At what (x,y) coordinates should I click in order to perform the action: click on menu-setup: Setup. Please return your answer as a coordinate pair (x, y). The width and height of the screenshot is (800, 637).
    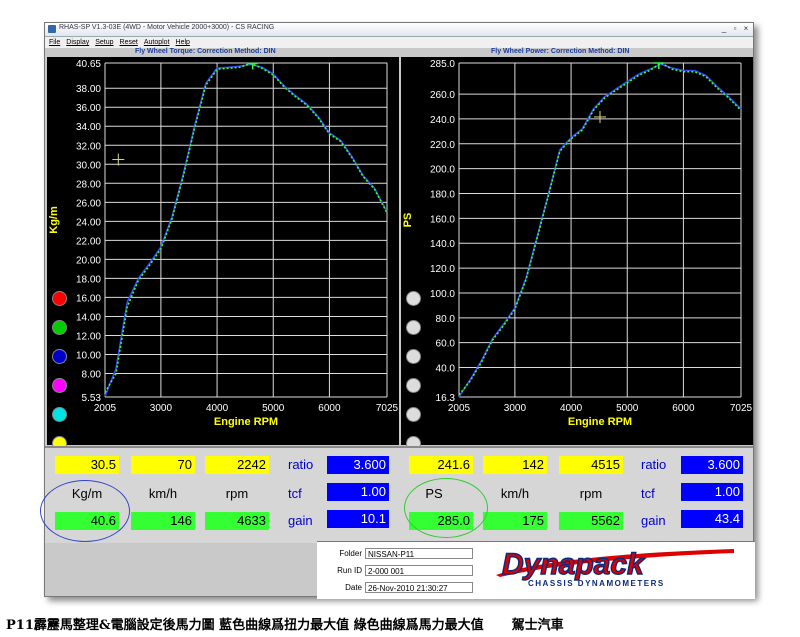
    Looking at the image, I should click on (104, 42).